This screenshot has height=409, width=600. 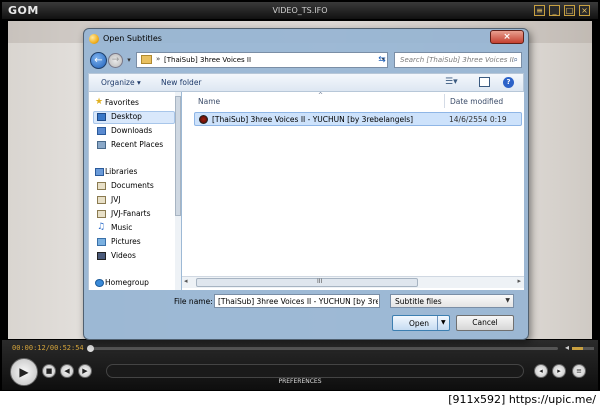 What do you see at coordinates (99, 172) in the screenshot?
I see `libraries-icon` at bounding box center [99, 172].